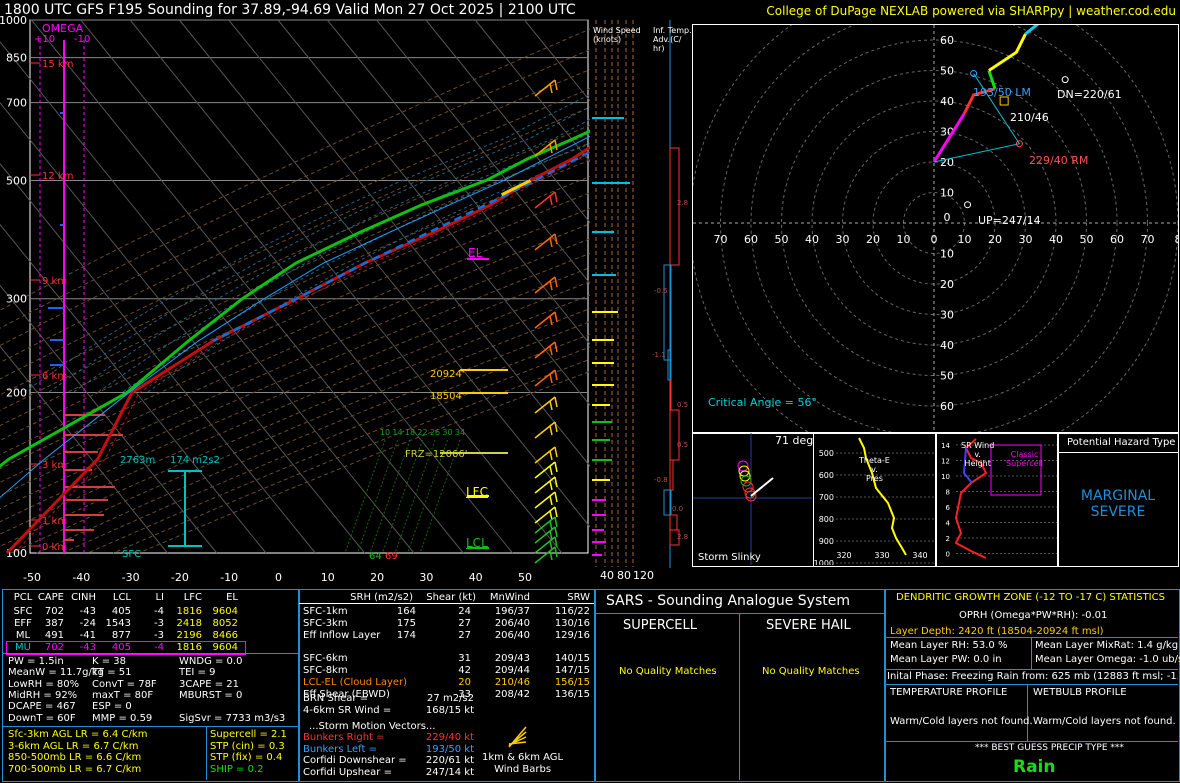 The width and height of the screenshot is (1180, 783). Describe the element at coordinates (109, 661) in the screenshot. I see `index-cell: K = 38` at that location.